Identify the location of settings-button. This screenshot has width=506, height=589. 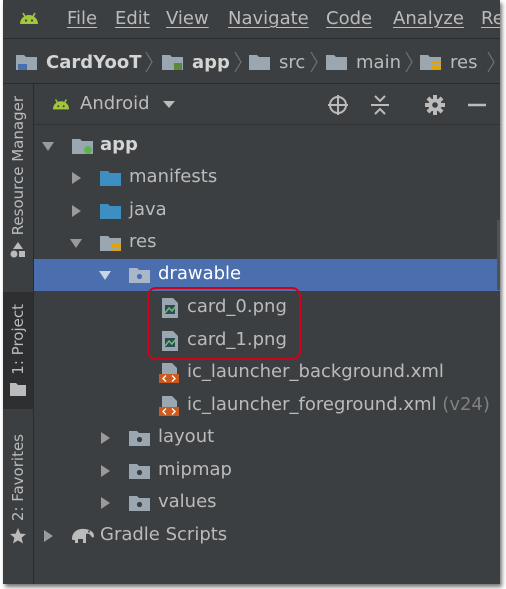
(435, 105).